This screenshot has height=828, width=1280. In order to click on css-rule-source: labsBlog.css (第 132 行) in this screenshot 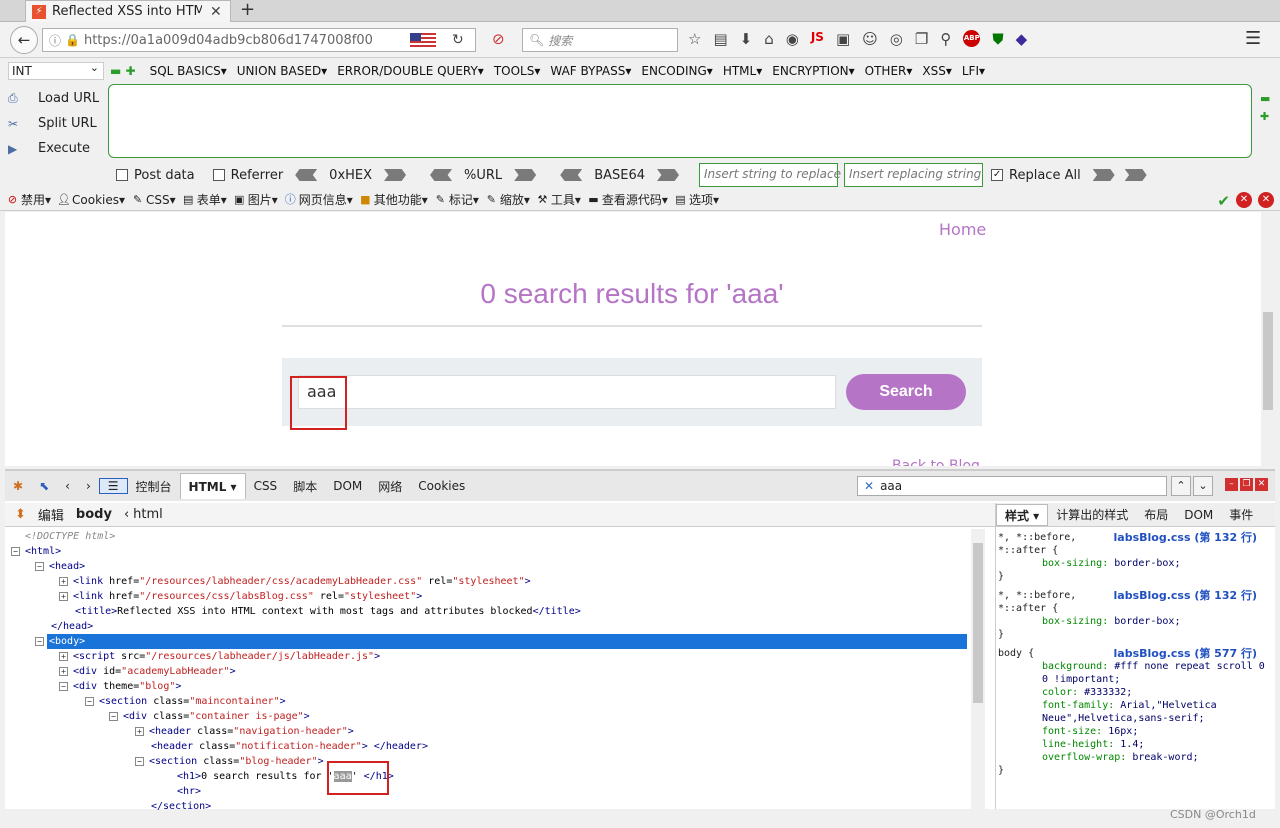, I will do `click(1186, 595)`.